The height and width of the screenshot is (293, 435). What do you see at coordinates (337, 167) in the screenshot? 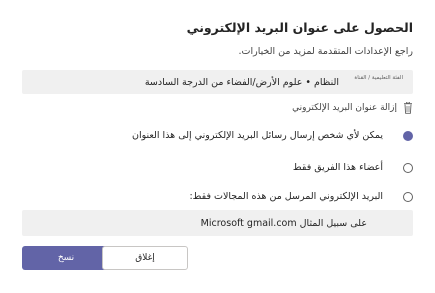
I see `option-team-members-label: أعضاء هذا الفريق فقط` at bounding box center [337, 167].